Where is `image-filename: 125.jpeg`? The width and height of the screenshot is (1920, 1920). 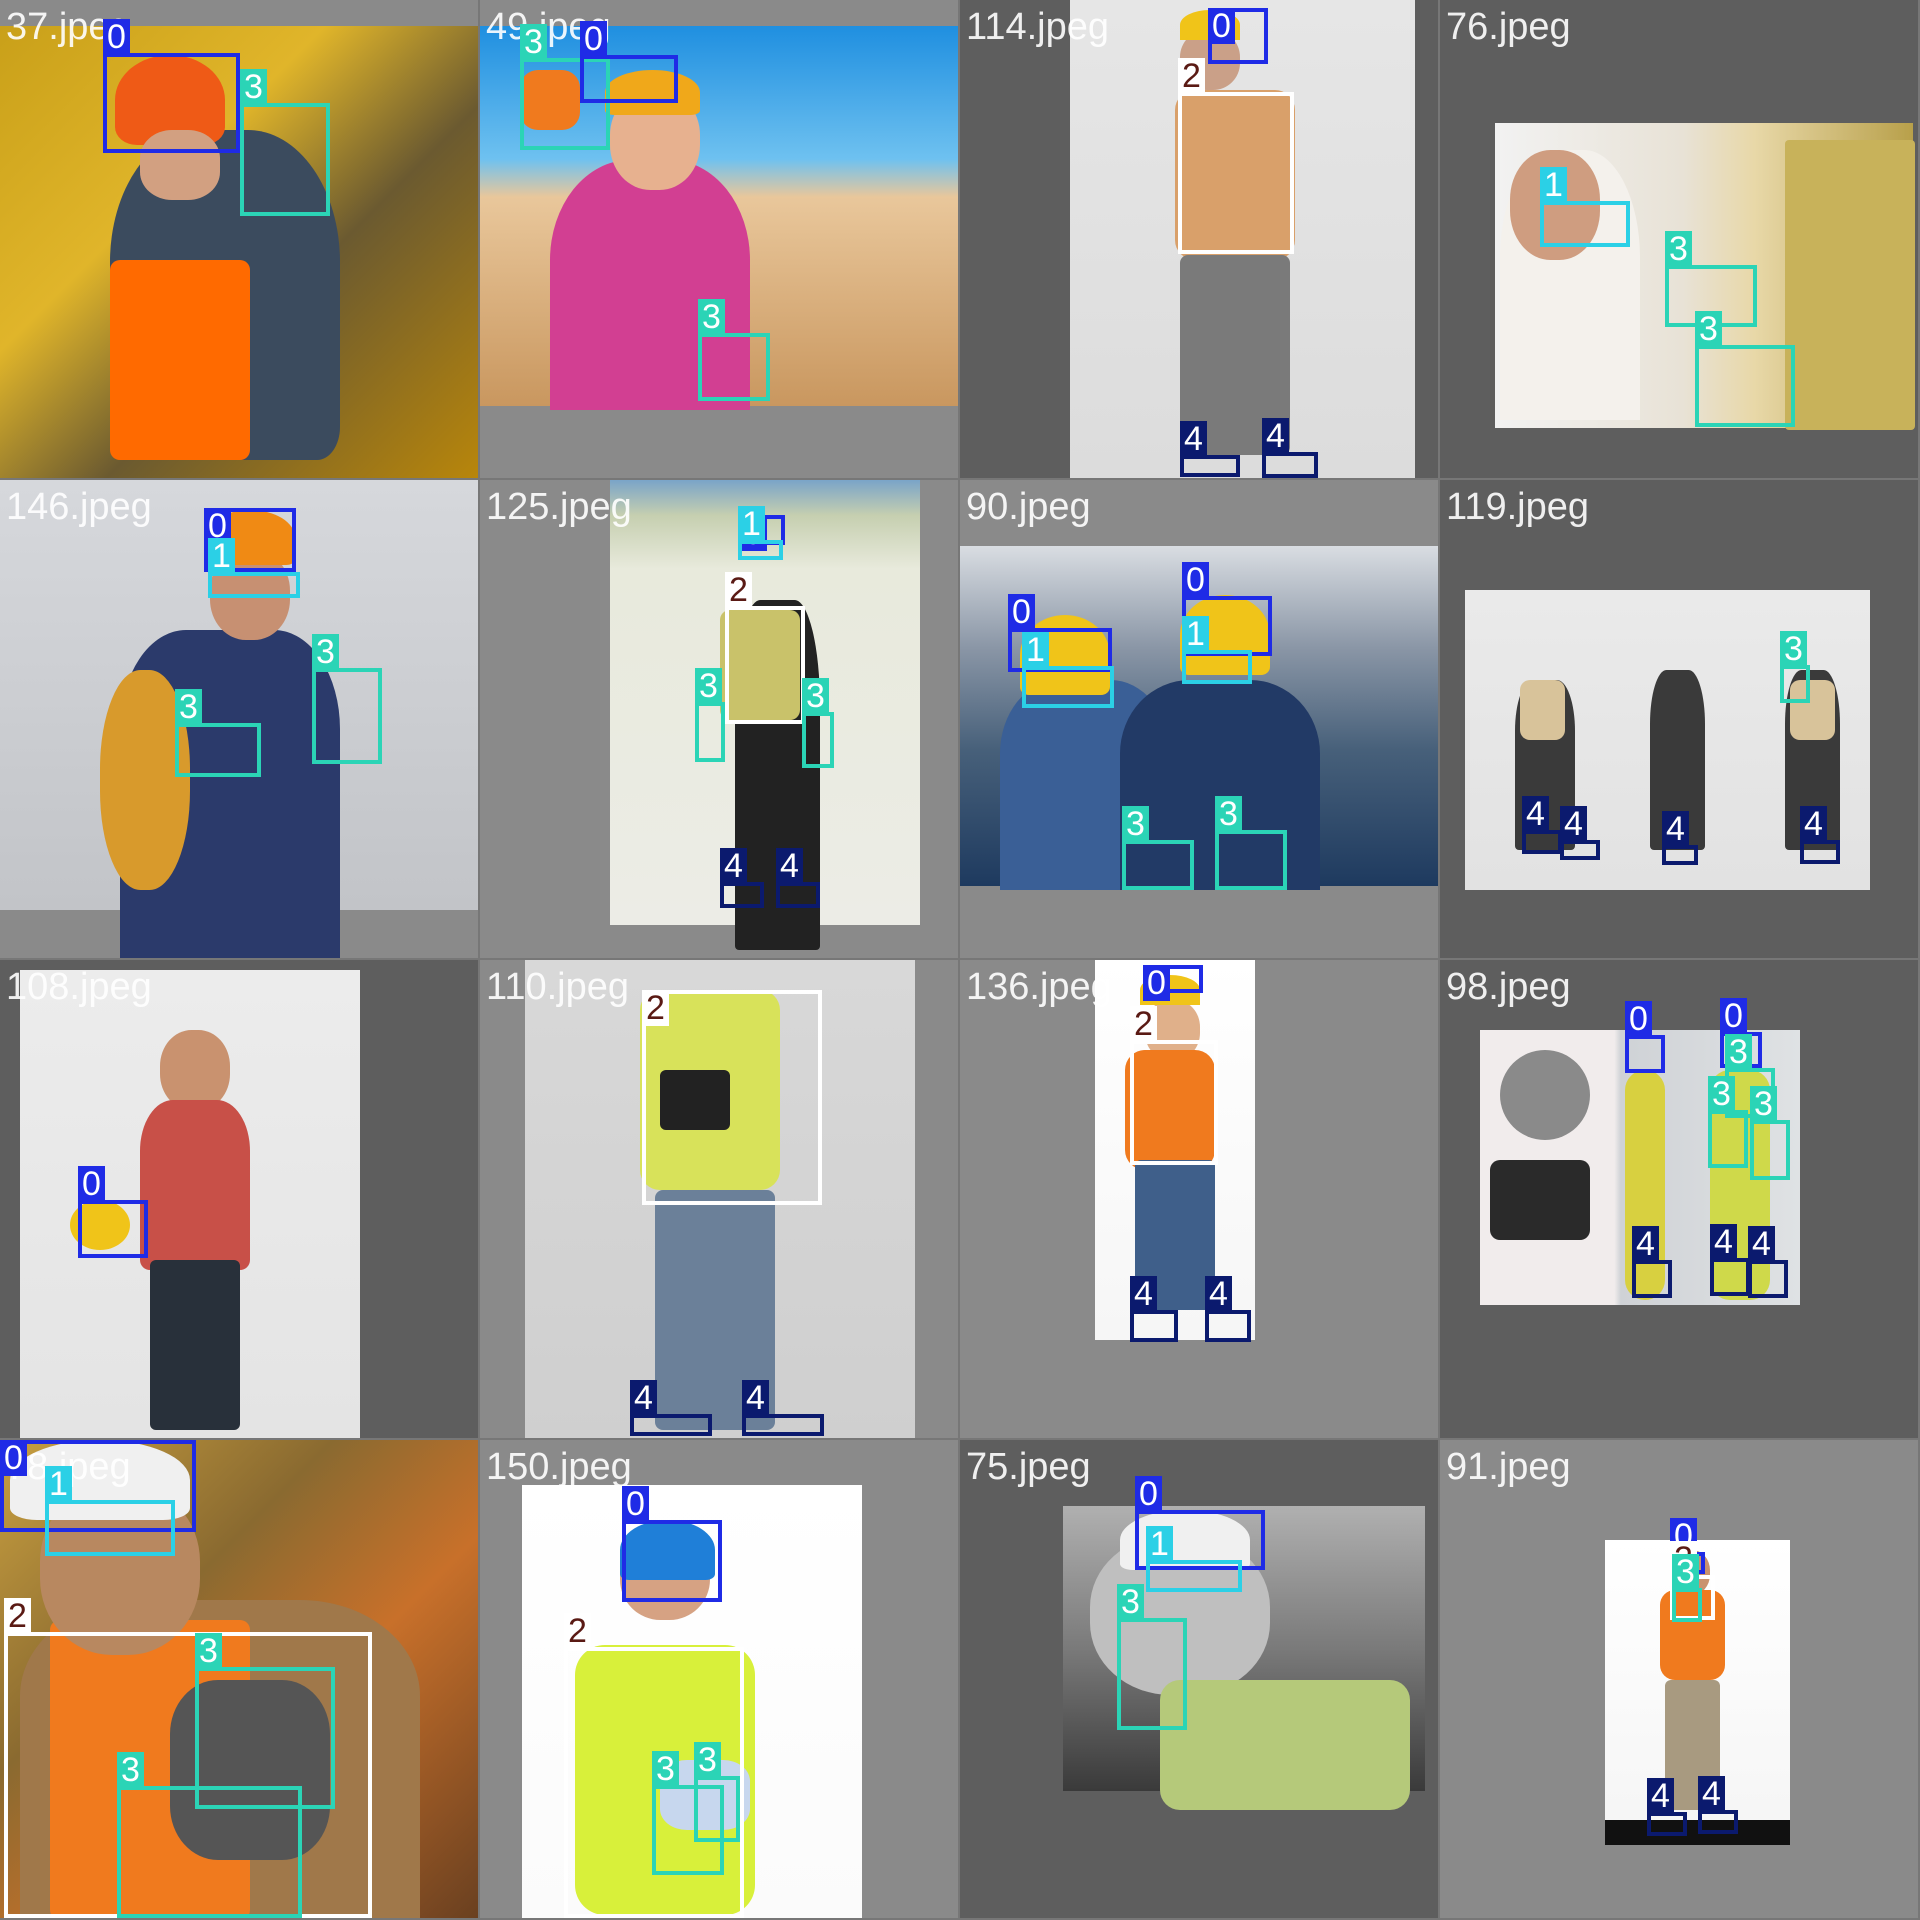 image-filename: 125.jpeg is located at coordinates (559, 507).